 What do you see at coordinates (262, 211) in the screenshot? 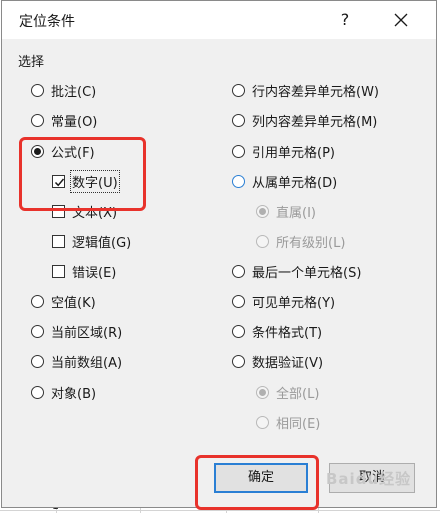
I see `direct-only-radio` at bounding box center [262, 211].